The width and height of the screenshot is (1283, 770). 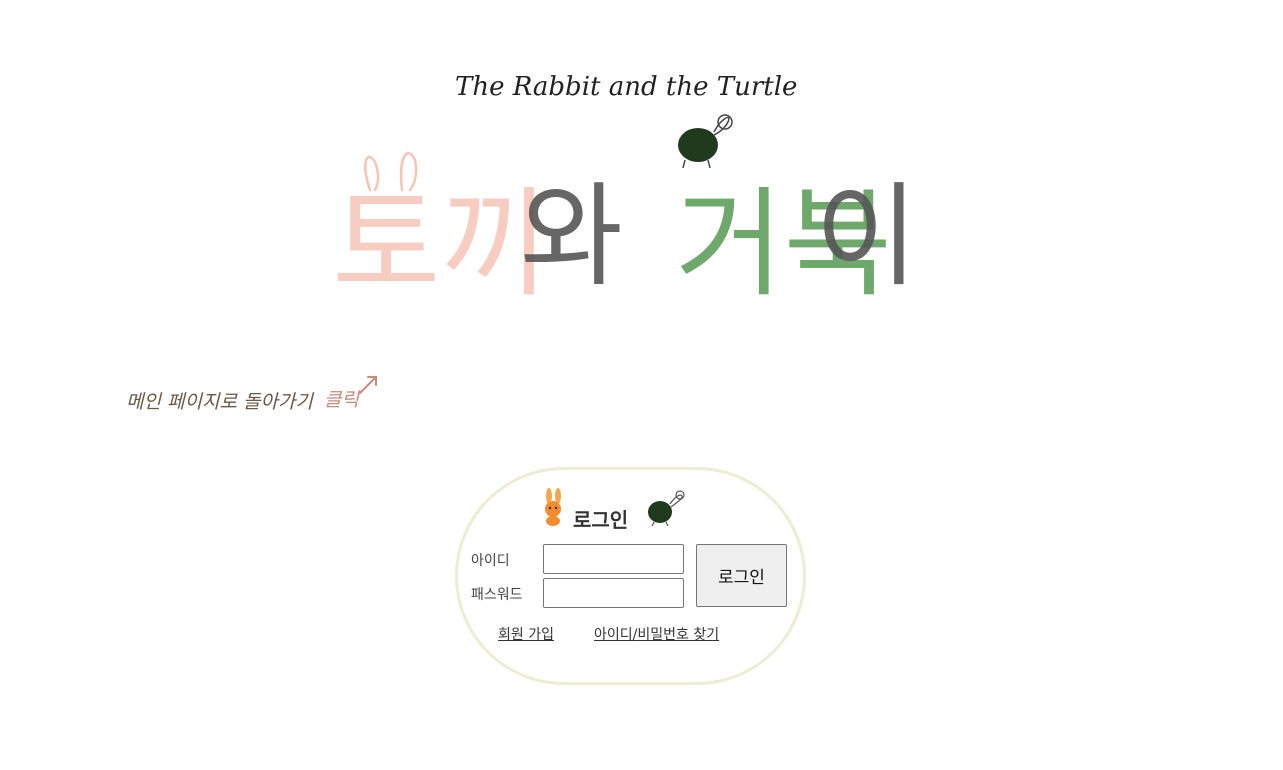 I want to click on logo-title-end: 이, so click(x=862, y=237).